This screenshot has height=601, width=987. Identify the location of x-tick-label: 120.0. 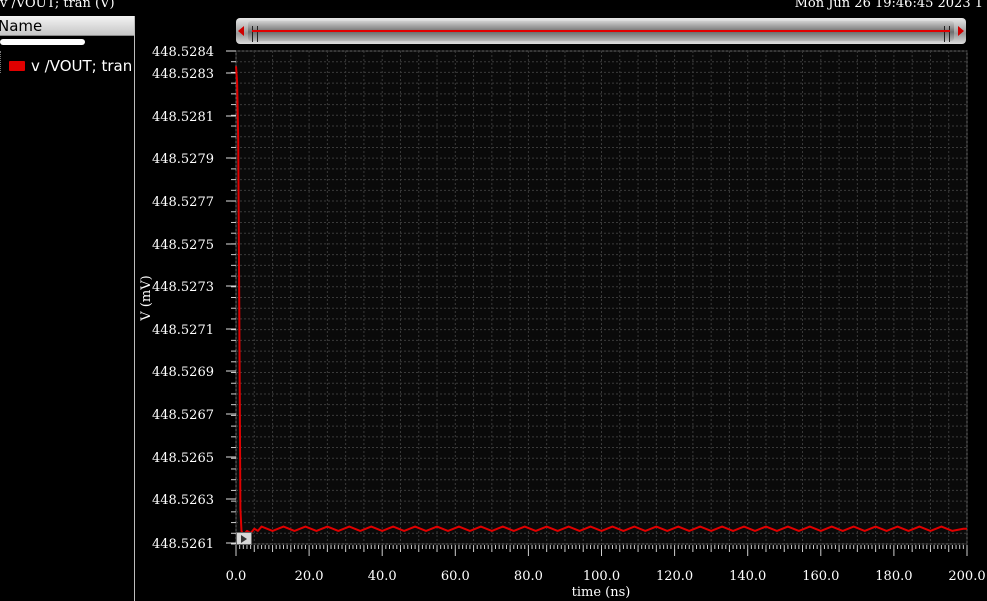
(674, 576).